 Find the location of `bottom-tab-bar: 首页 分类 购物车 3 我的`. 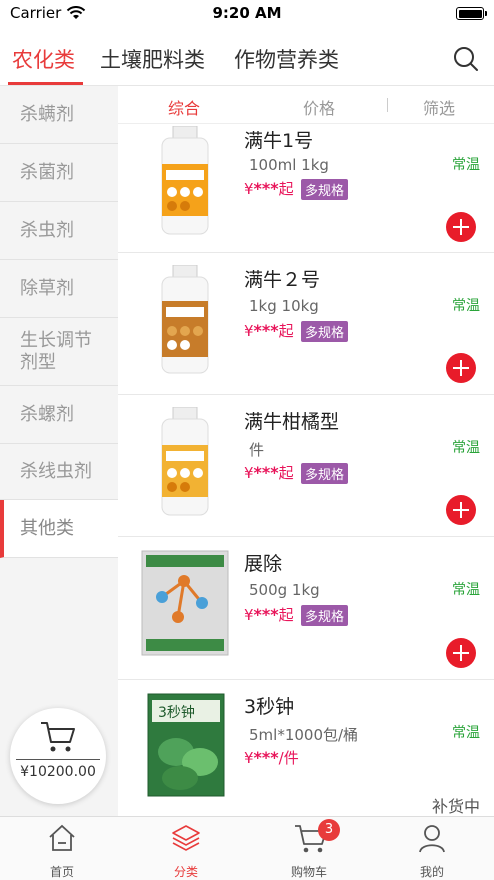

bottom-tab-bar: 首页 分类 购物车 3 我的 is located at coordinates (247, 848).